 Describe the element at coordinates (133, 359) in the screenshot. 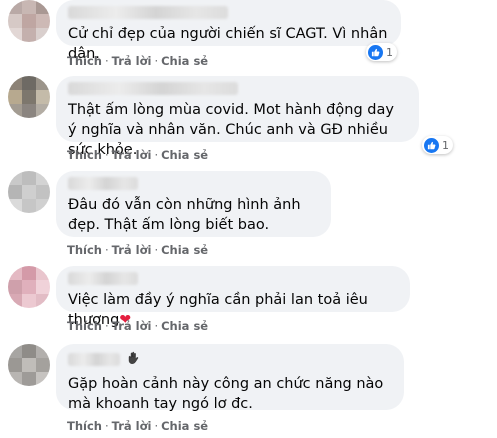

I see `wave-hand-icon` at that location.